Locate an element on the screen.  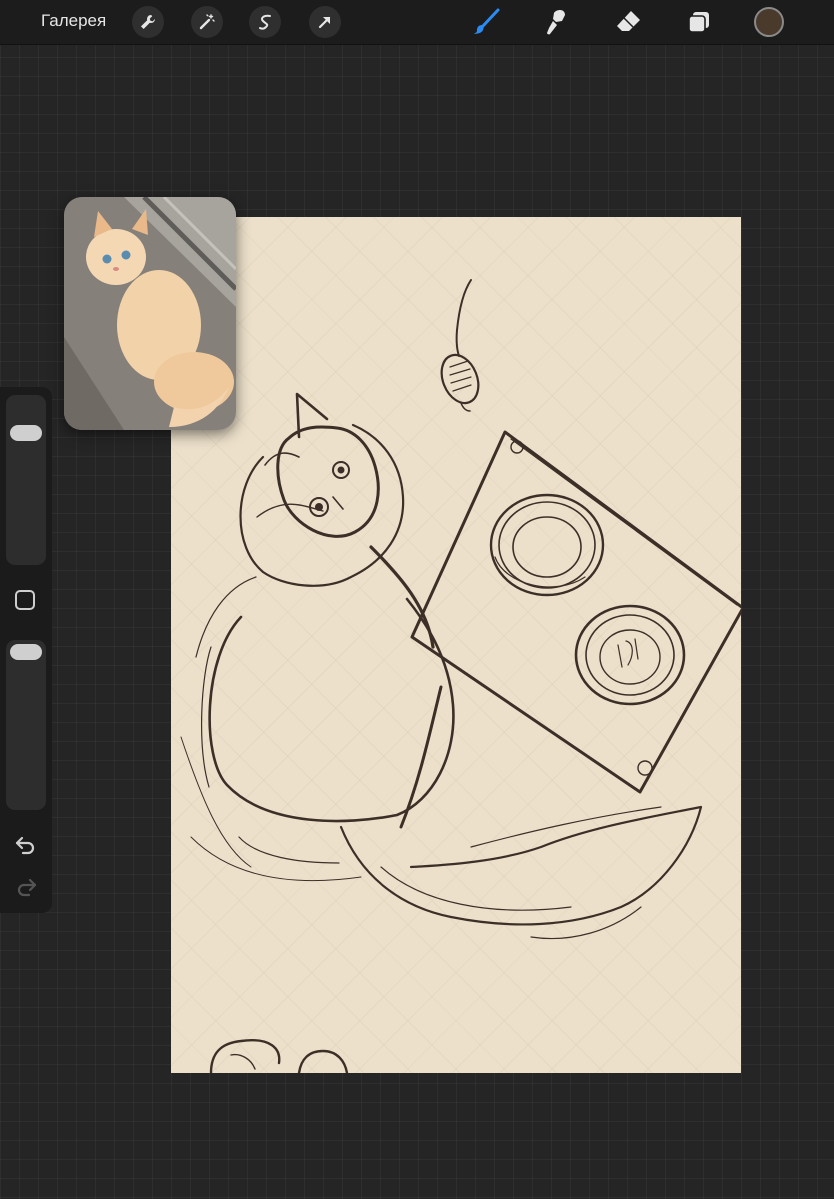
opacity-slider is located at coordinates (26, 725).